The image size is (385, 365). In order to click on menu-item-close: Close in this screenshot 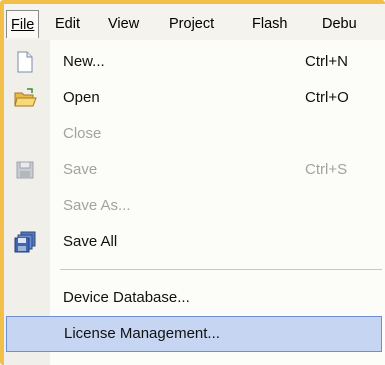, I will do `click(194, 134)`.